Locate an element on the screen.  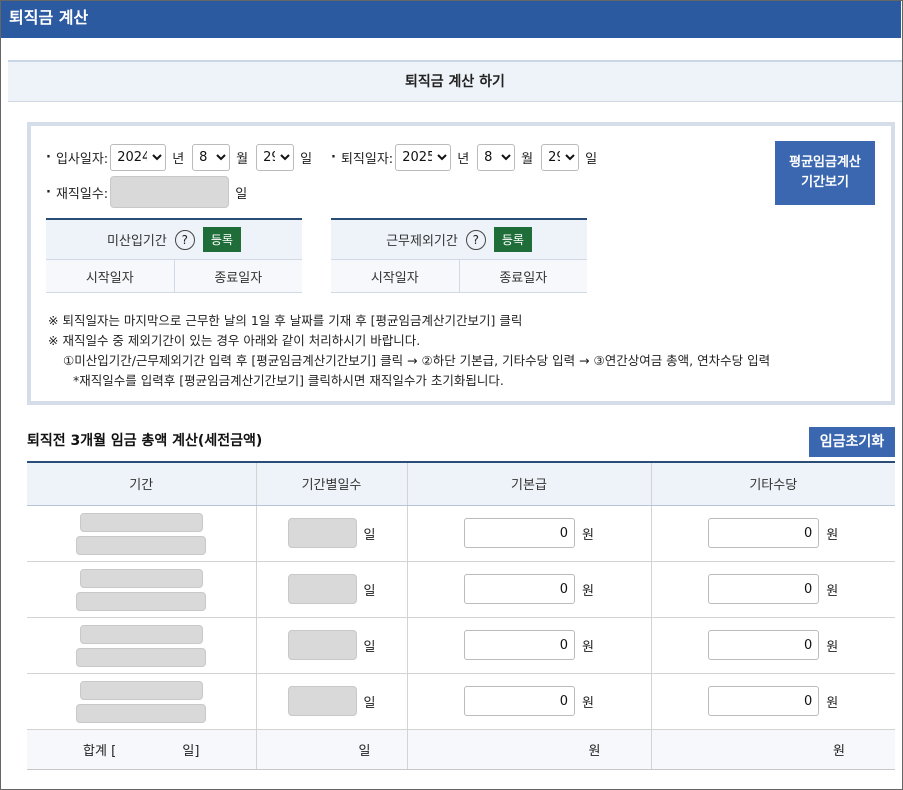
excluded-period-title: 근무제외기간 is located at coordinates (422, 241).